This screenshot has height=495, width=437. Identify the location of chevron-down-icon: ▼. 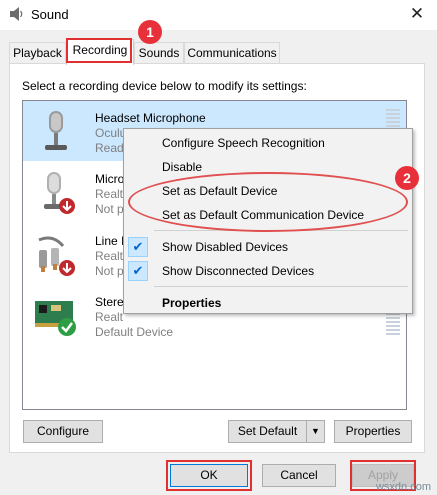
(315, 431).